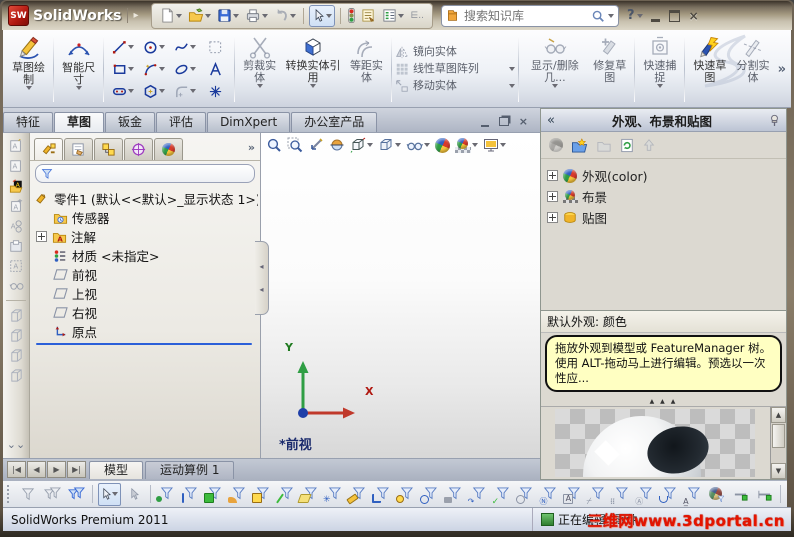  What do you see at coordinates (778, 436) in the screenshot?
I see `scrollbar-thumb` at bounding box center [778, 436].